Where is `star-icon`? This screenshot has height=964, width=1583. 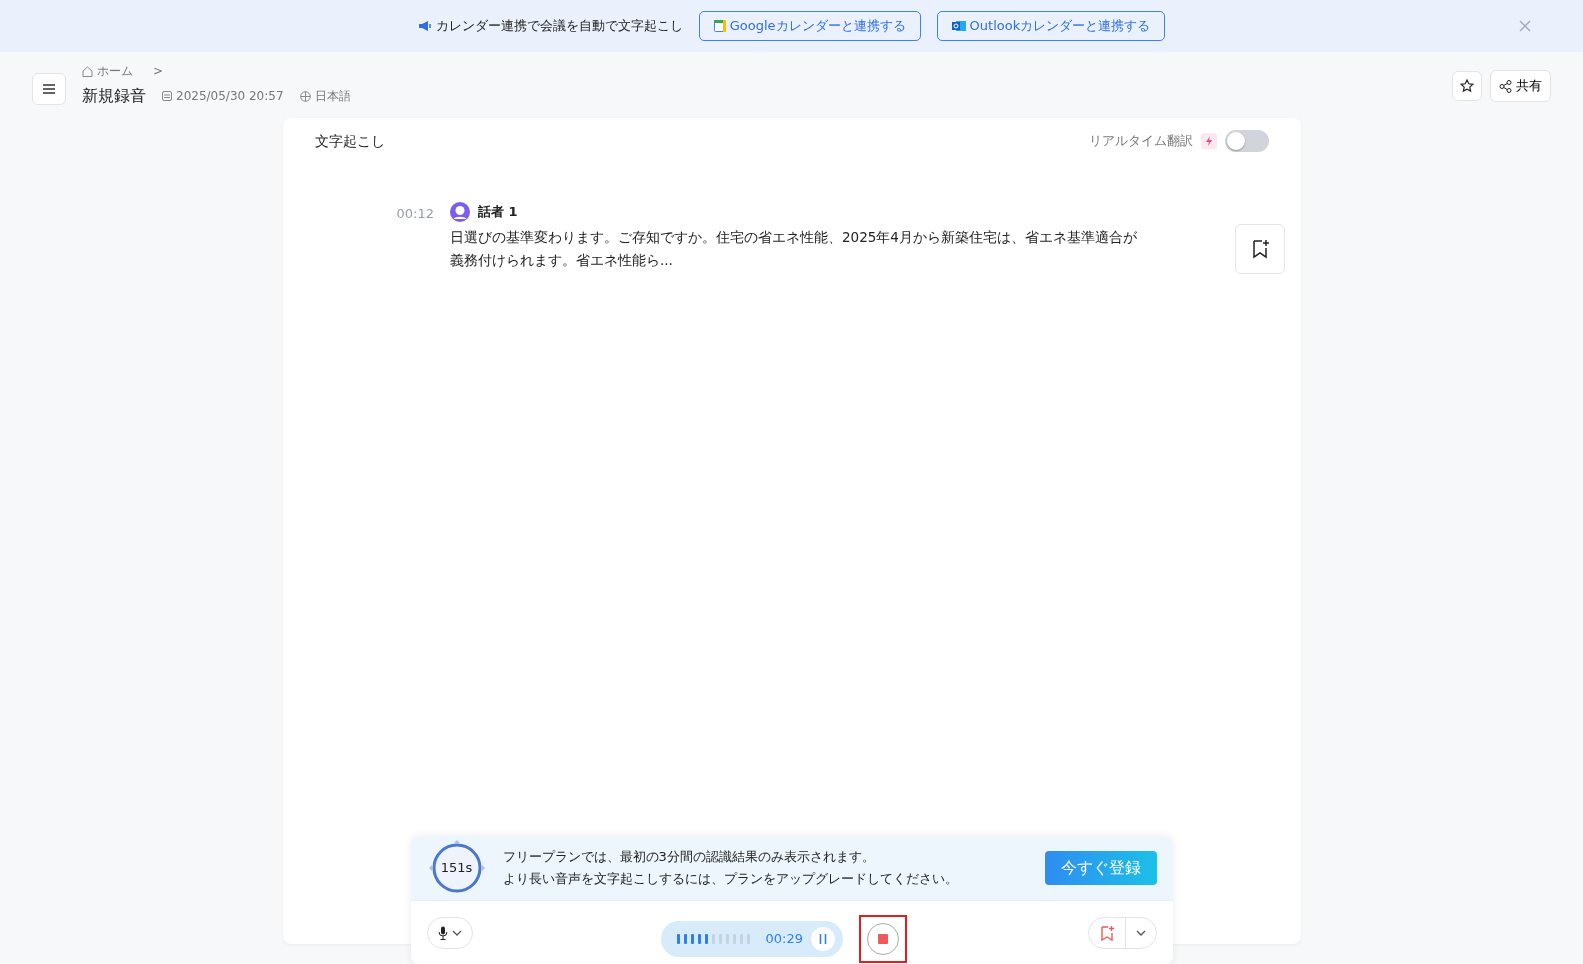
star-icon is located at coordinates (1467, 86).